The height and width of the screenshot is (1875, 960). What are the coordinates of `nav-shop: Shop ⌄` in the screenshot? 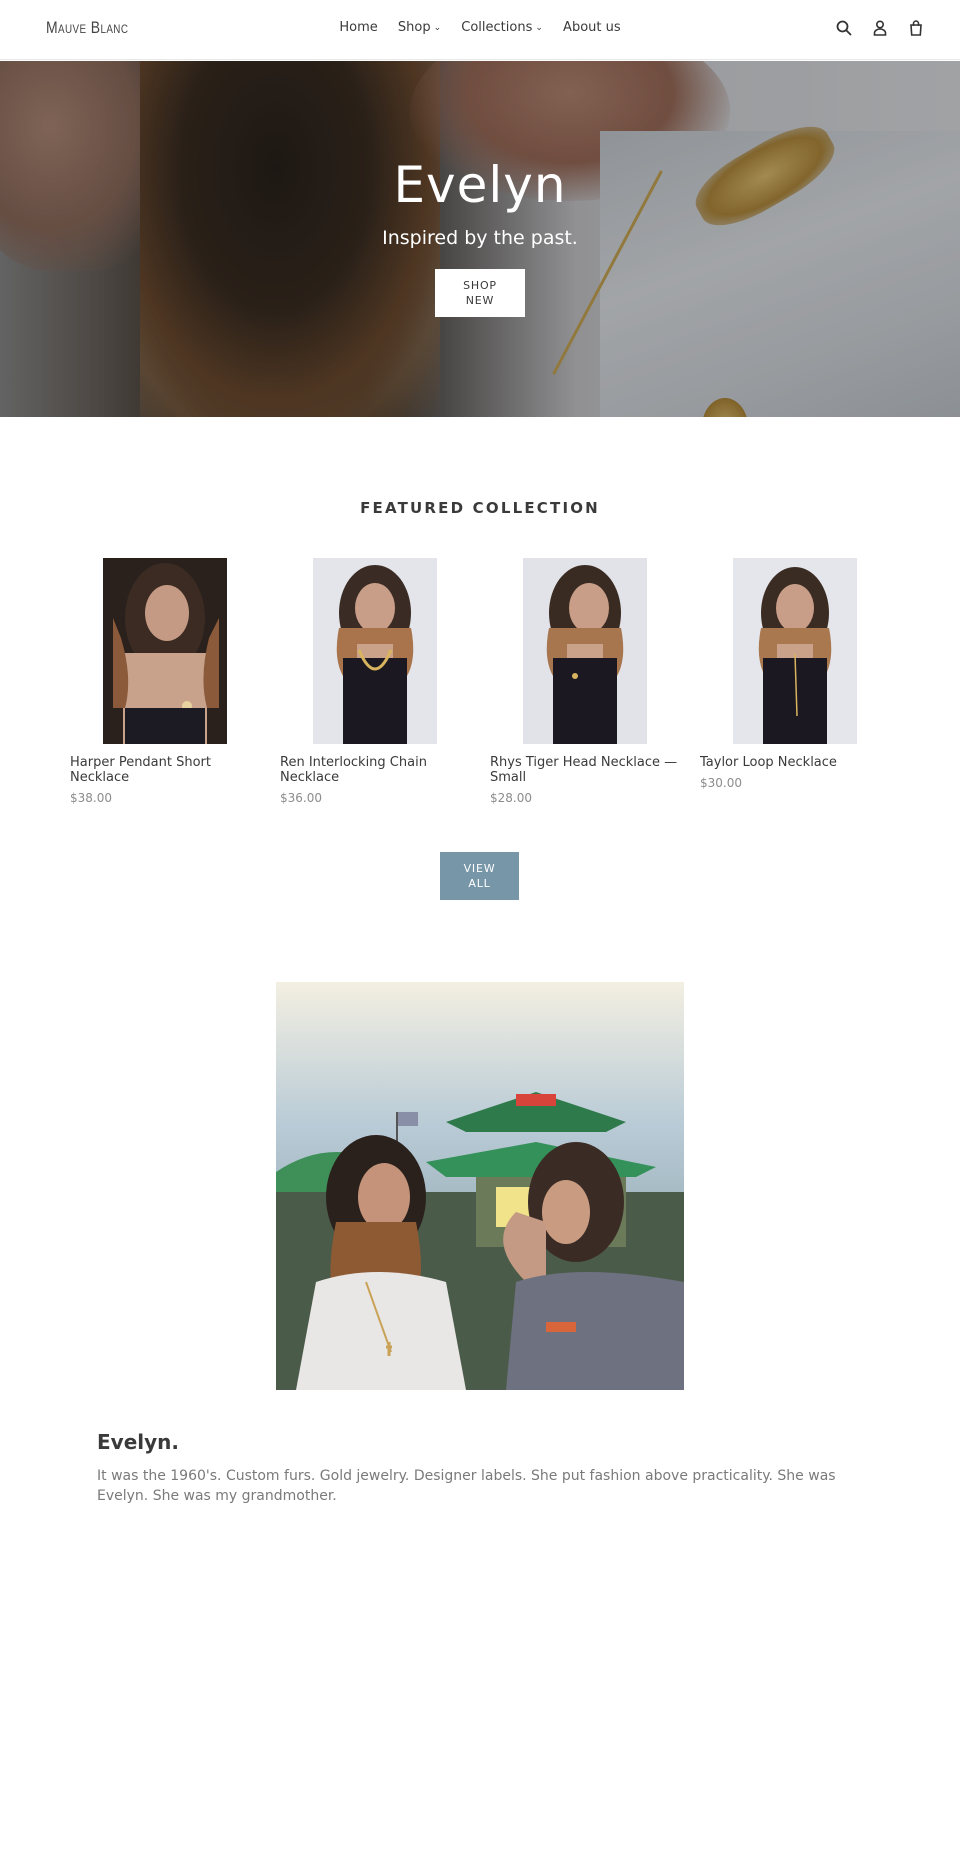 It's located at (419, 27).